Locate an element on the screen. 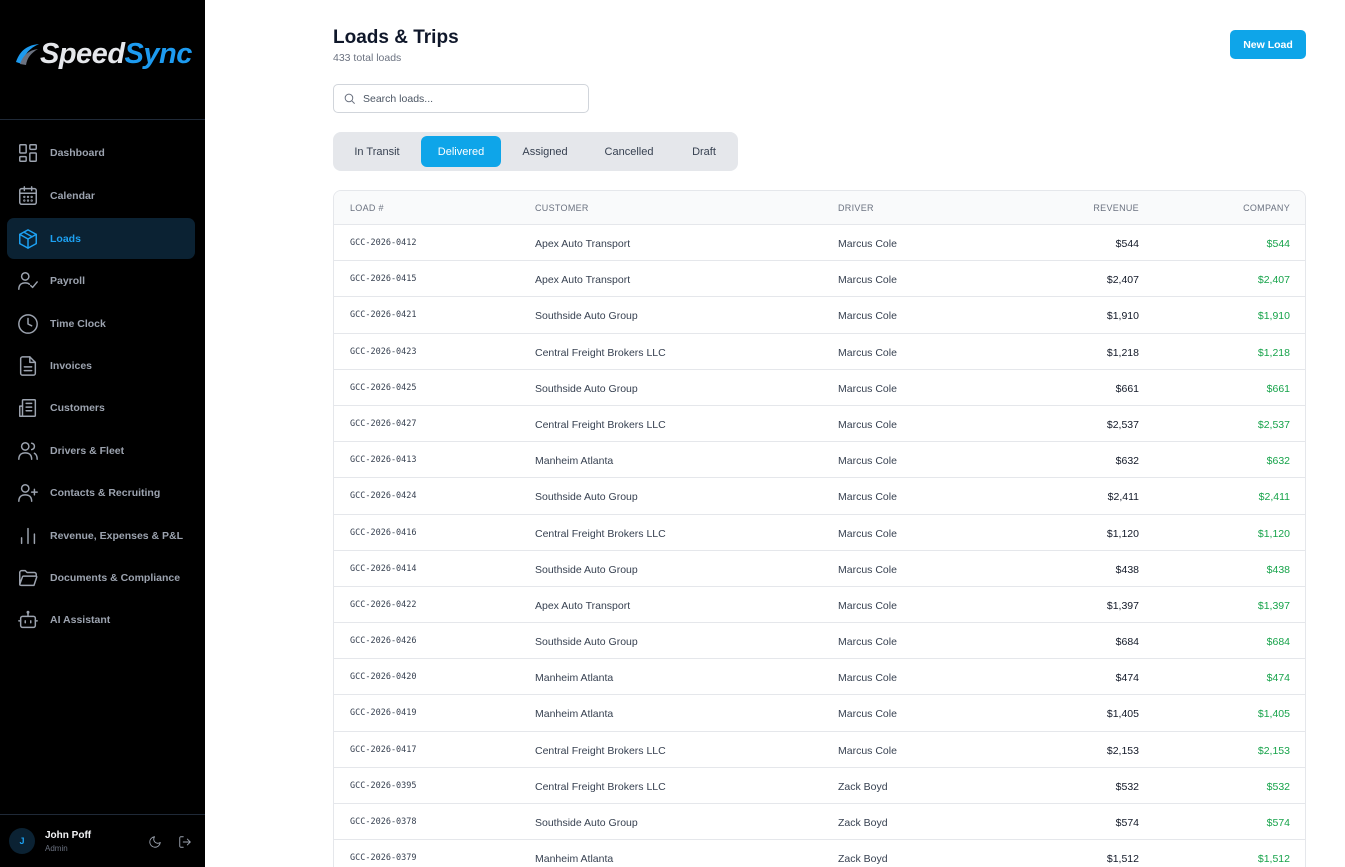 Image resolution: width=1345 pixels, height=867 pixels. sidebar-item-ai-assistant: AI Assistant is located at coordinates (101, 619).